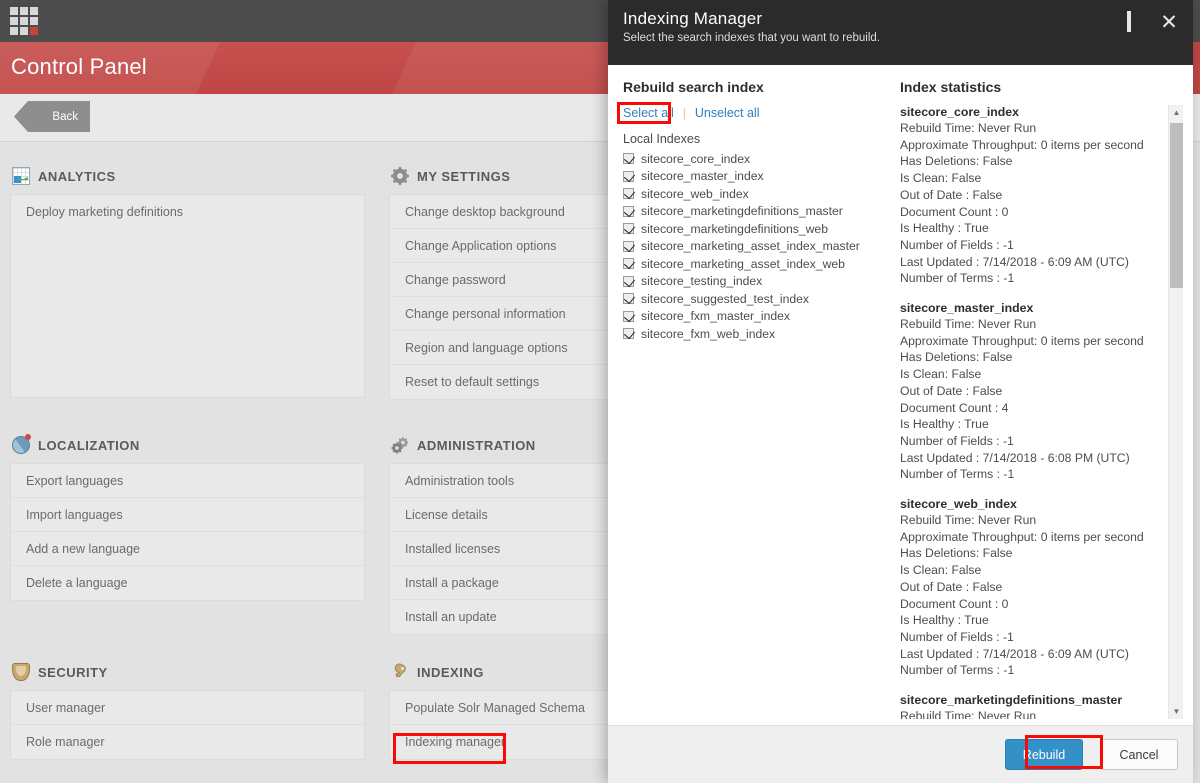  Describe the element at coordinates (758, 159) in the screenshot. I see `list-item: sitecore_core_index` at that location.